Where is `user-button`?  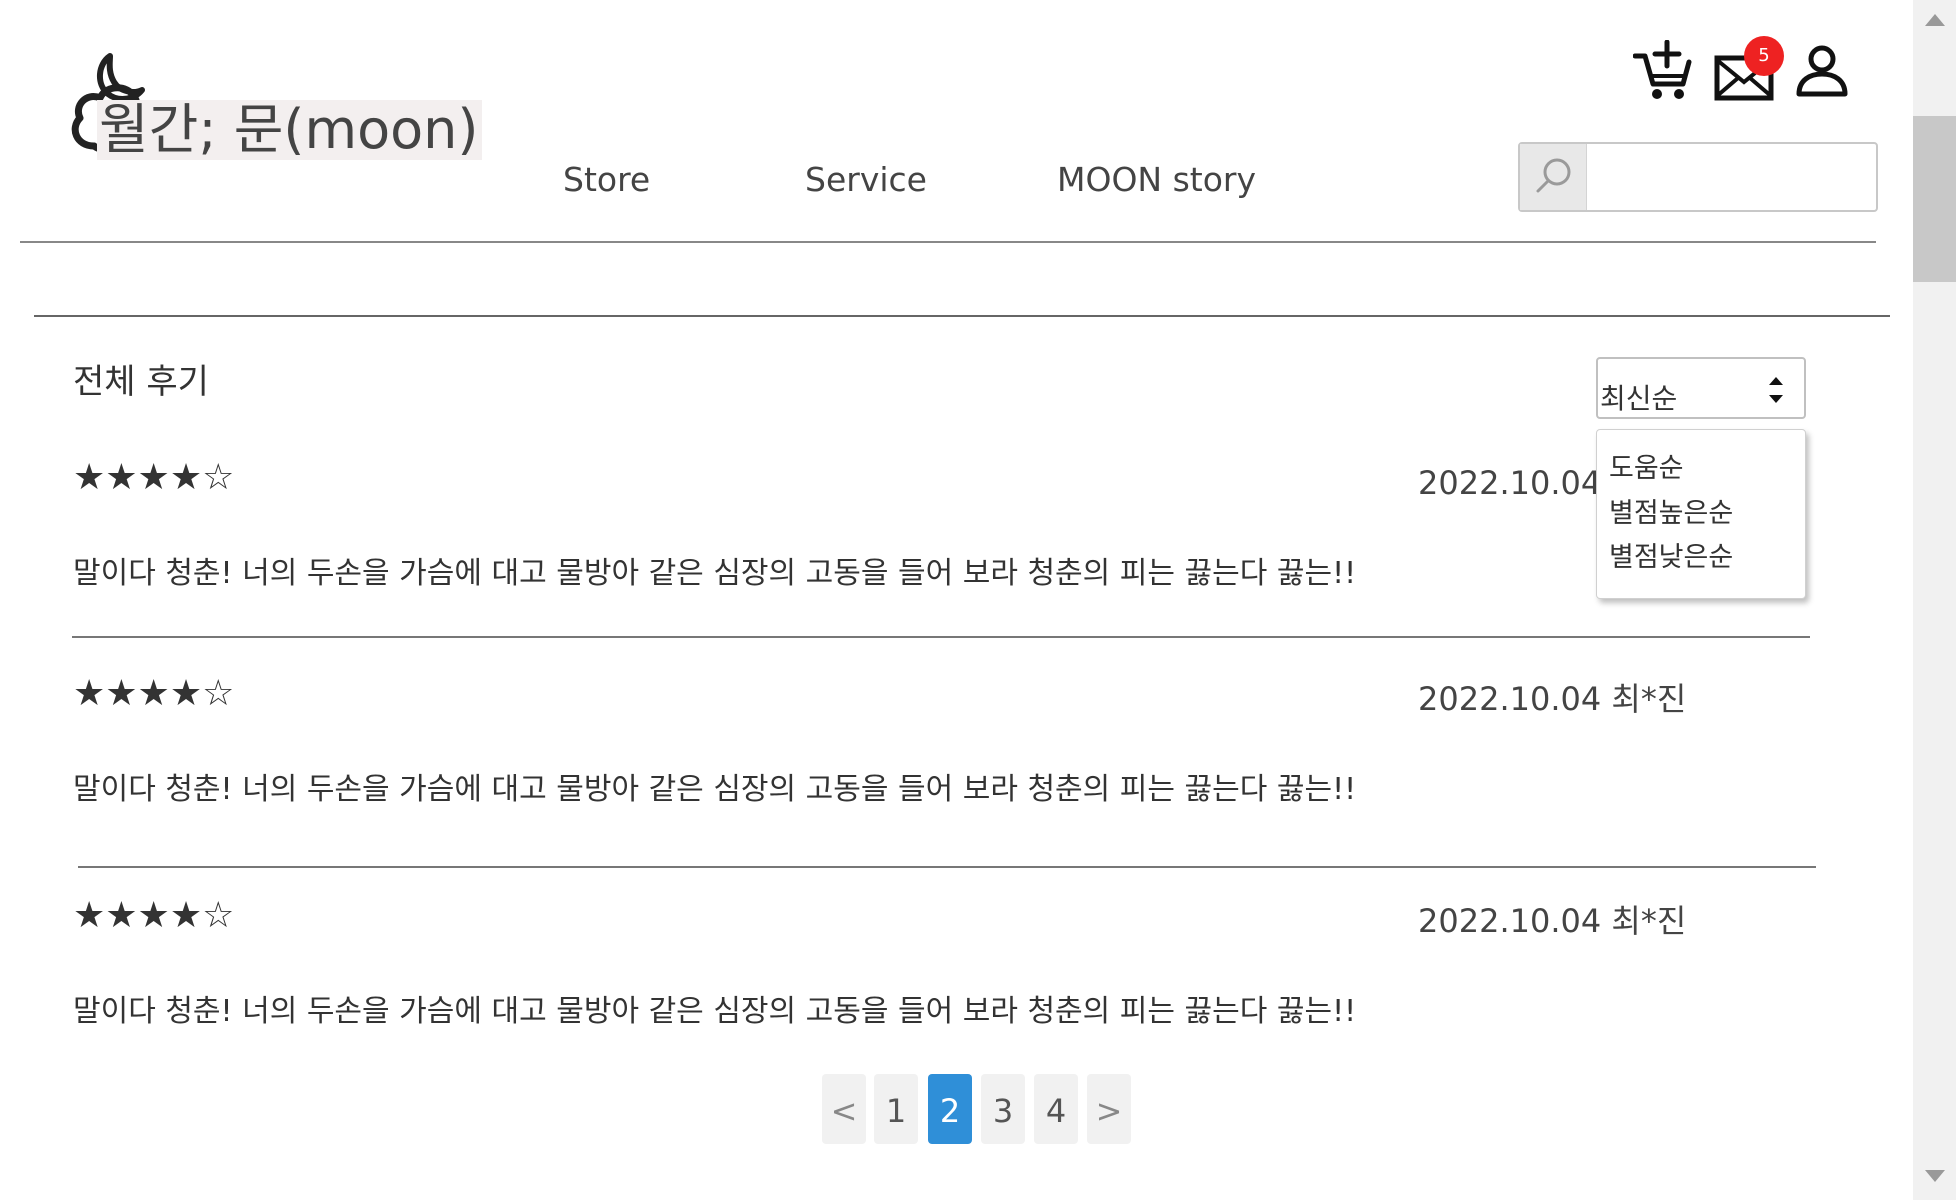
user-button is located at coordinates (1822, 72).